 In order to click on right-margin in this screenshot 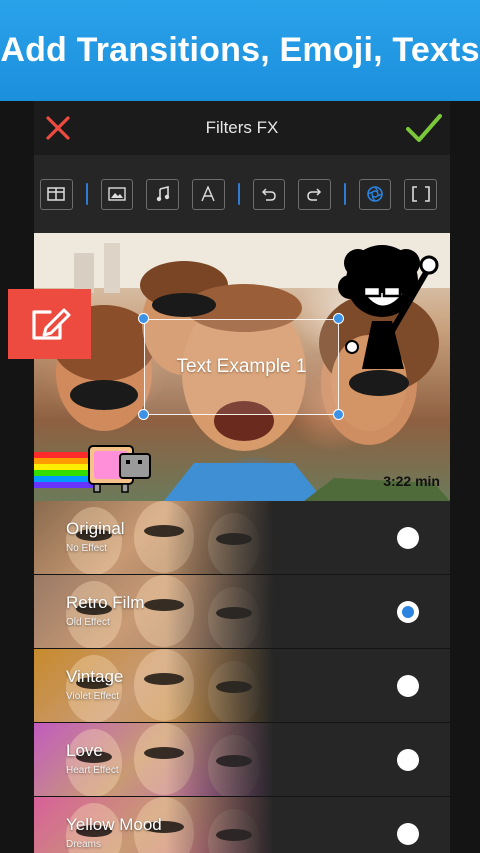, I will do `click(465, 477)`.